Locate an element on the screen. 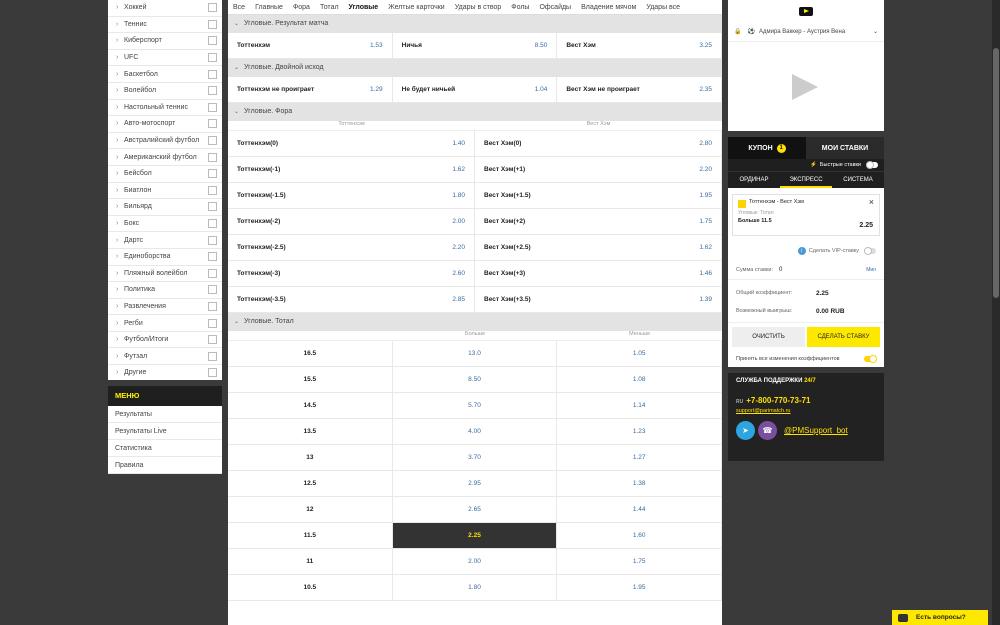  sidebar-item-sport: › Киберспорт is located at coordinates (165, 41).